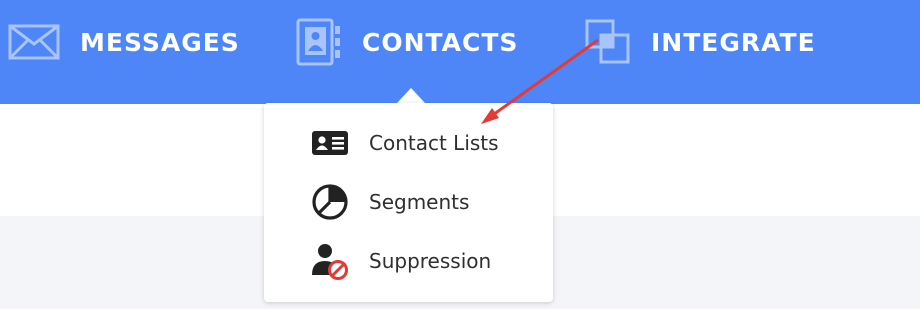 The height and width of the screenshot is (309, 920). I want to click on menu-item-segments: Segments, so click(408, 202).